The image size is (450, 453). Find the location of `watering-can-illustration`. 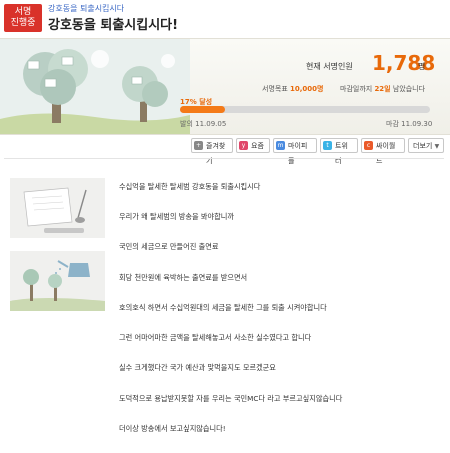

watering-can-illustration is located at coordinates (57, 281).